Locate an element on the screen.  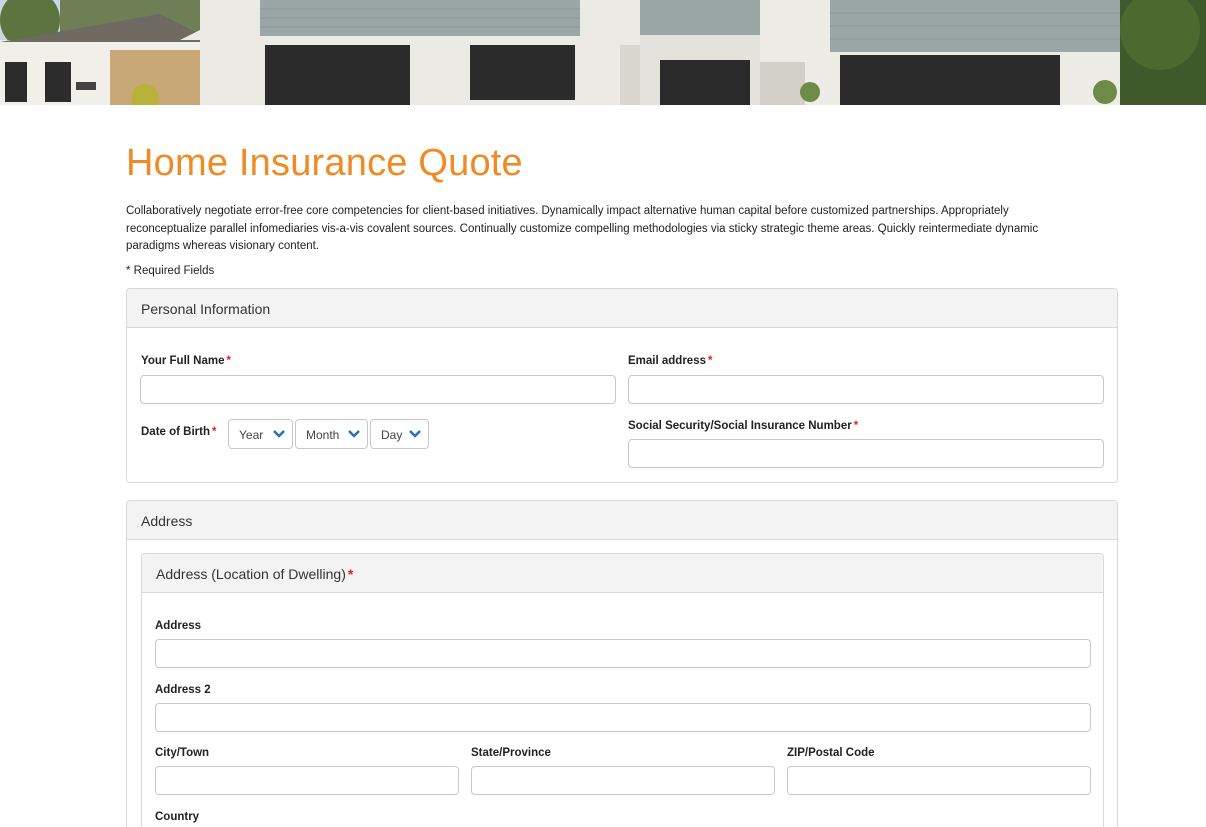
date-of-birth-label: Date of Birth * is located at coordinates (178, 432).